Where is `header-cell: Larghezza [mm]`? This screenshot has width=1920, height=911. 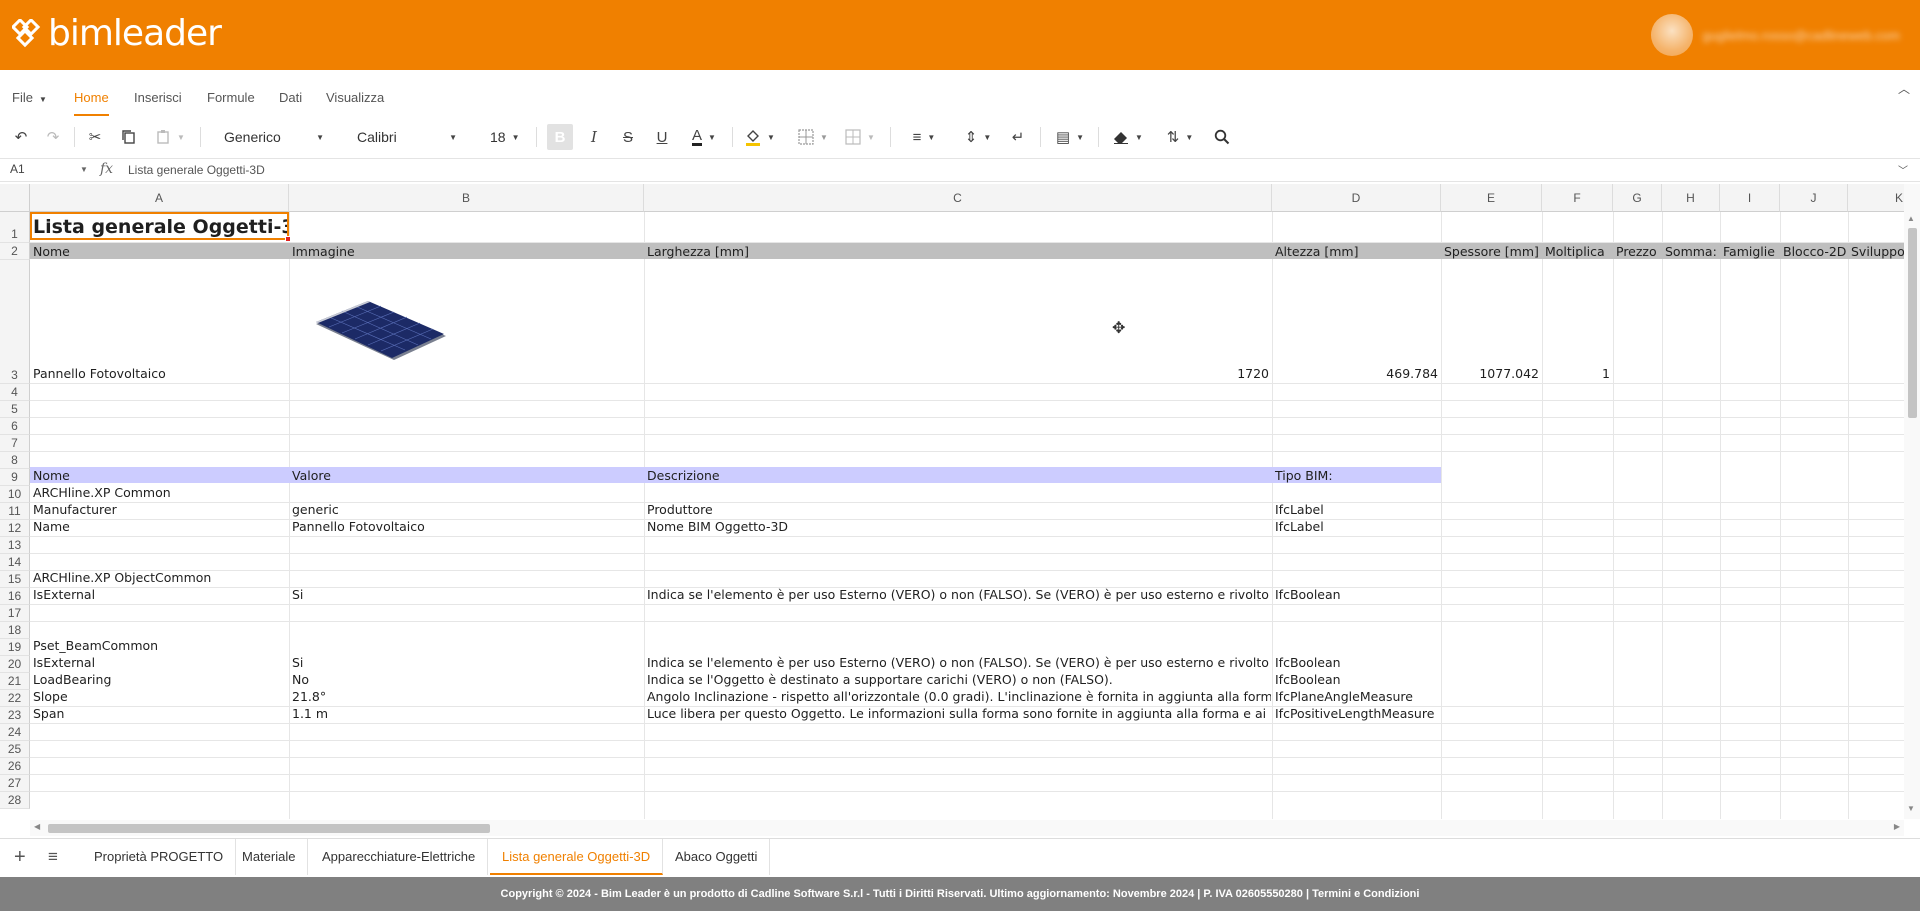
header-cell: Larghezza [mm] is located at coordinates (958, 251).